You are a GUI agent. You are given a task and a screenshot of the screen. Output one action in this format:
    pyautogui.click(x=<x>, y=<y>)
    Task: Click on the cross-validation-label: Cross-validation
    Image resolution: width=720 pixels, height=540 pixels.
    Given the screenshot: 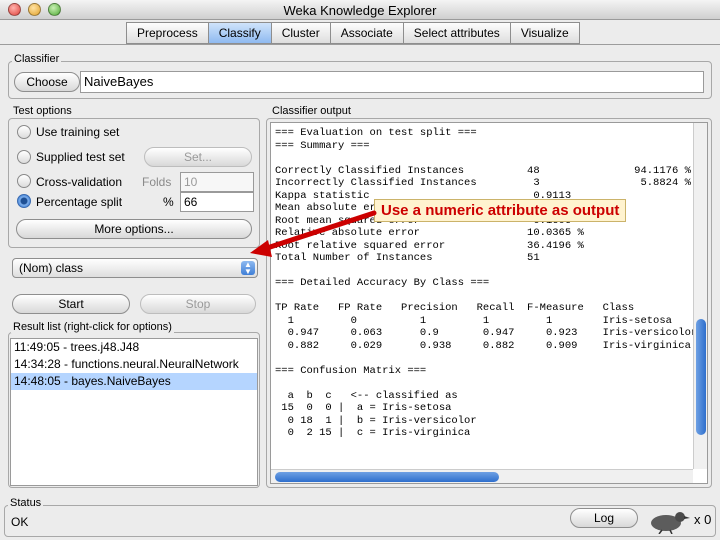 What is the action you would take?
    pyautogui.click(x=79, y=182)
    